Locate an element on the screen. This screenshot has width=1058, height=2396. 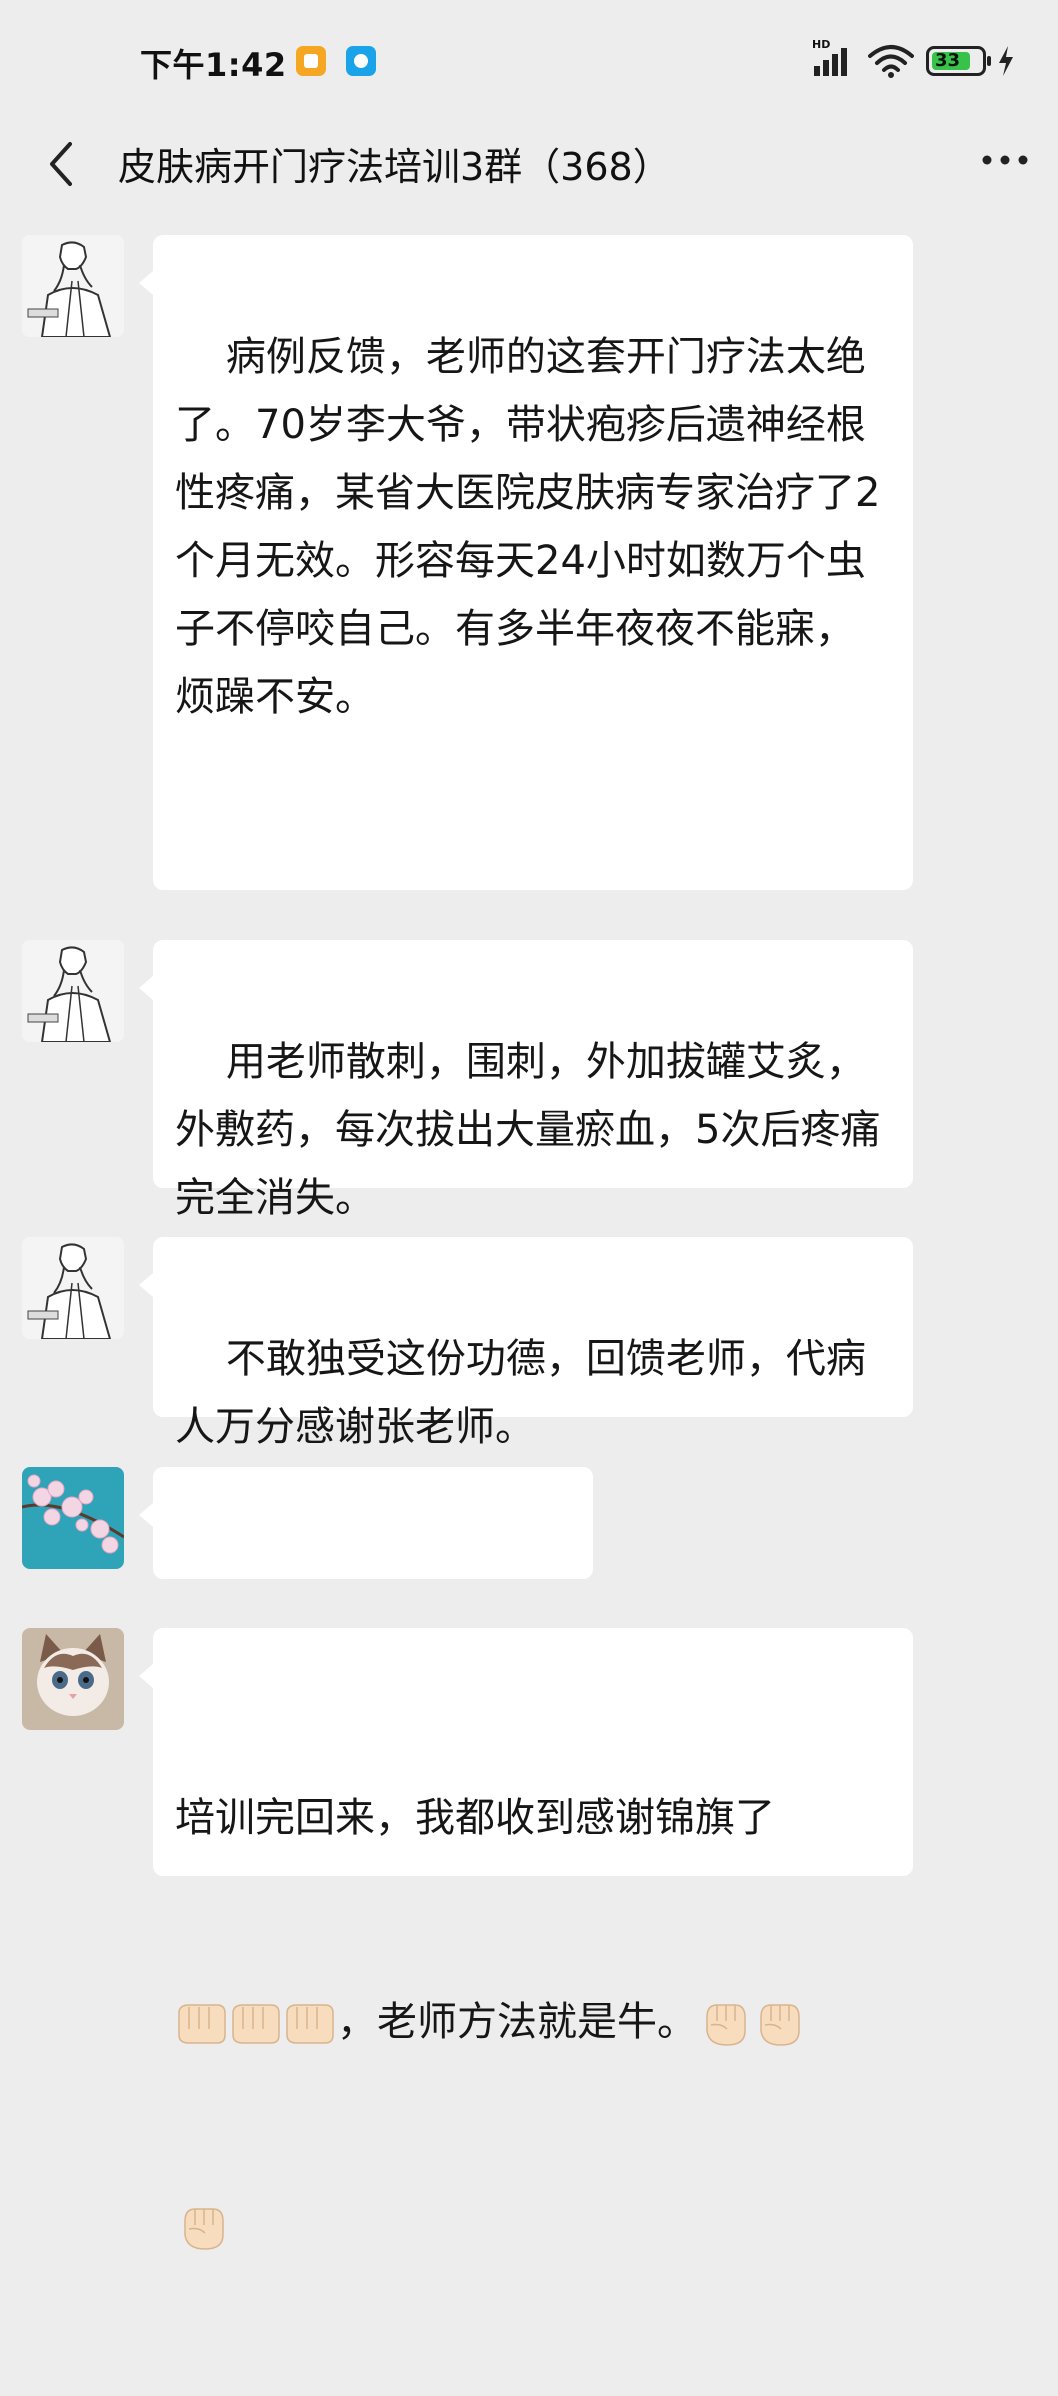
signal-icon: HD is located at coordinates (832, 57).